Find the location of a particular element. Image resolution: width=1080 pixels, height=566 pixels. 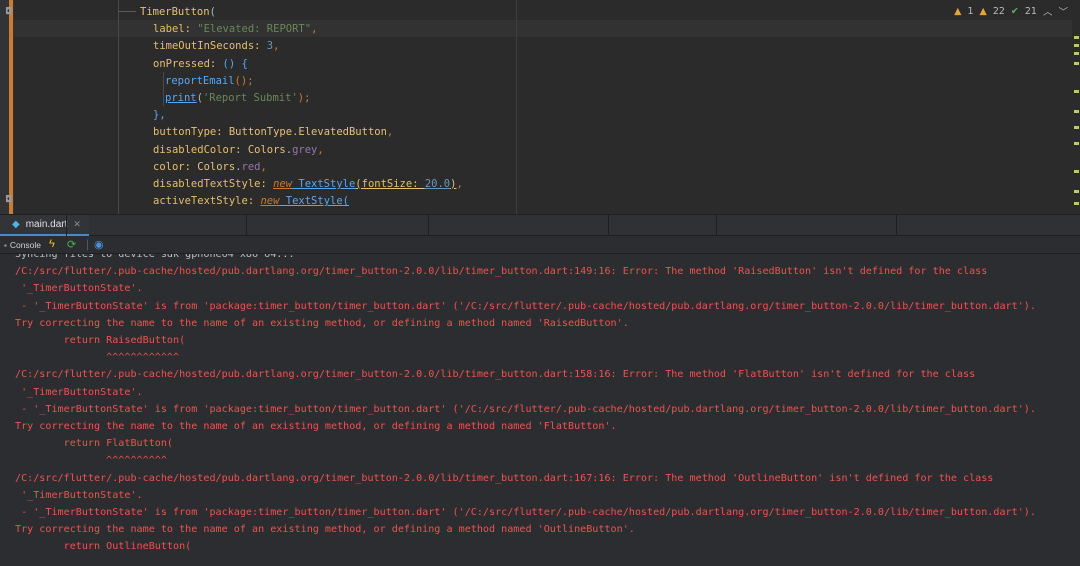

code-token: disabledColor: is located at coordinates (200, 149).